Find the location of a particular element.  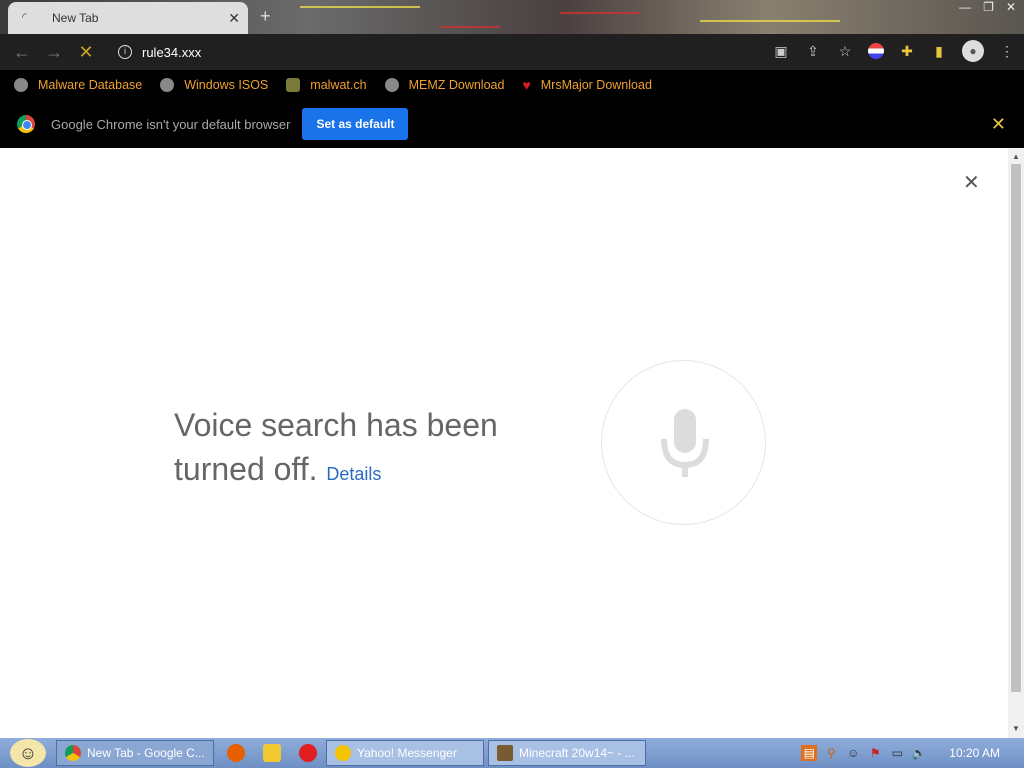

voice-line-2: turned off. is located at coordinates (246, 469).